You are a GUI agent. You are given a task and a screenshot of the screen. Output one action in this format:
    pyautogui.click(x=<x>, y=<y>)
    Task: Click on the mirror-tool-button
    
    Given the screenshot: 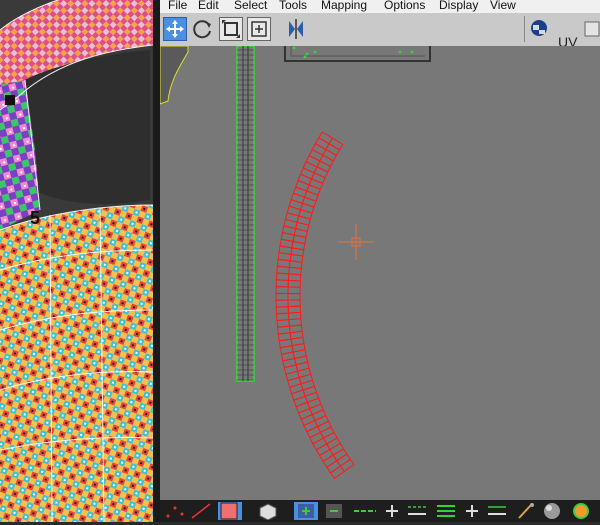 What is the action you would take?
    pyautogui.click(x=296, y=29)
    